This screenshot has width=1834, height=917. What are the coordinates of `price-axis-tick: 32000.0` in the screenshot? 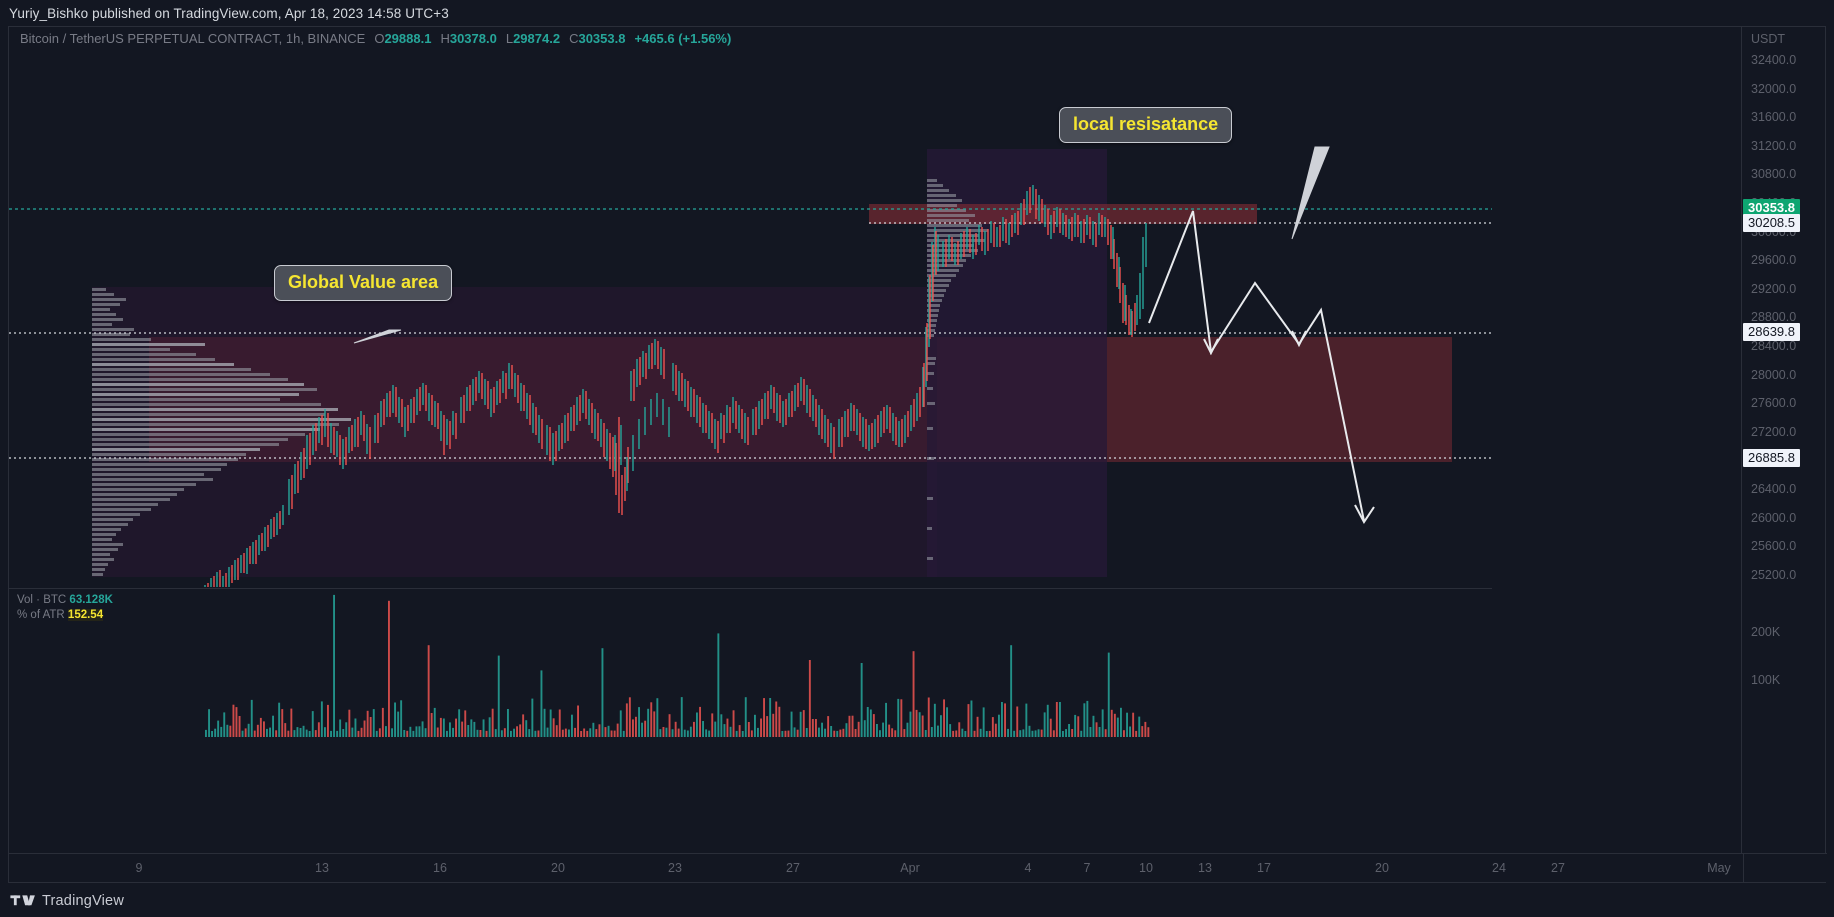 It's located at (1774, 88).